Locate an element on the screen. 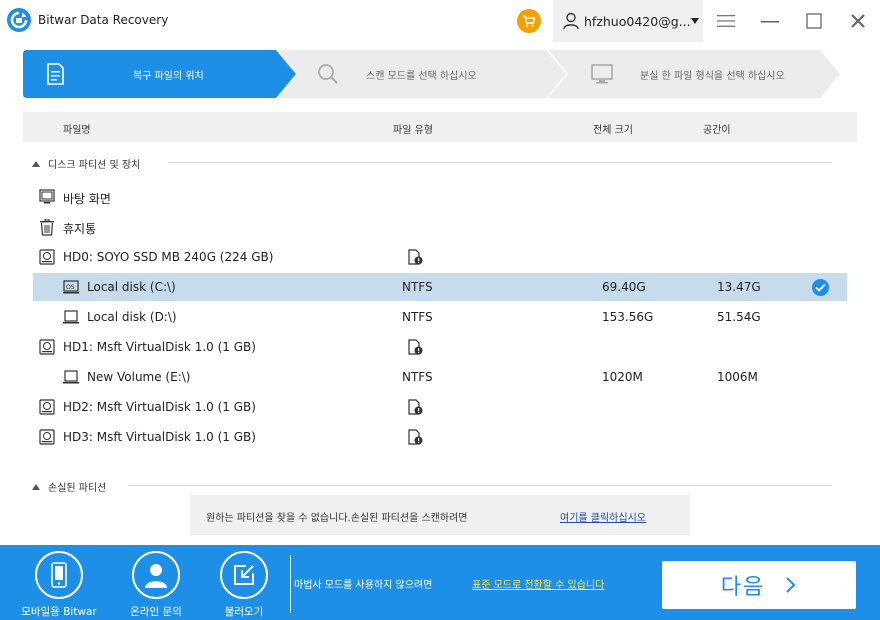 The width and height of the screenshot is (880, 620). step-file-type: 분실 한 파일 형식을 선택 하십시오 is located at coordinates (695, 74).